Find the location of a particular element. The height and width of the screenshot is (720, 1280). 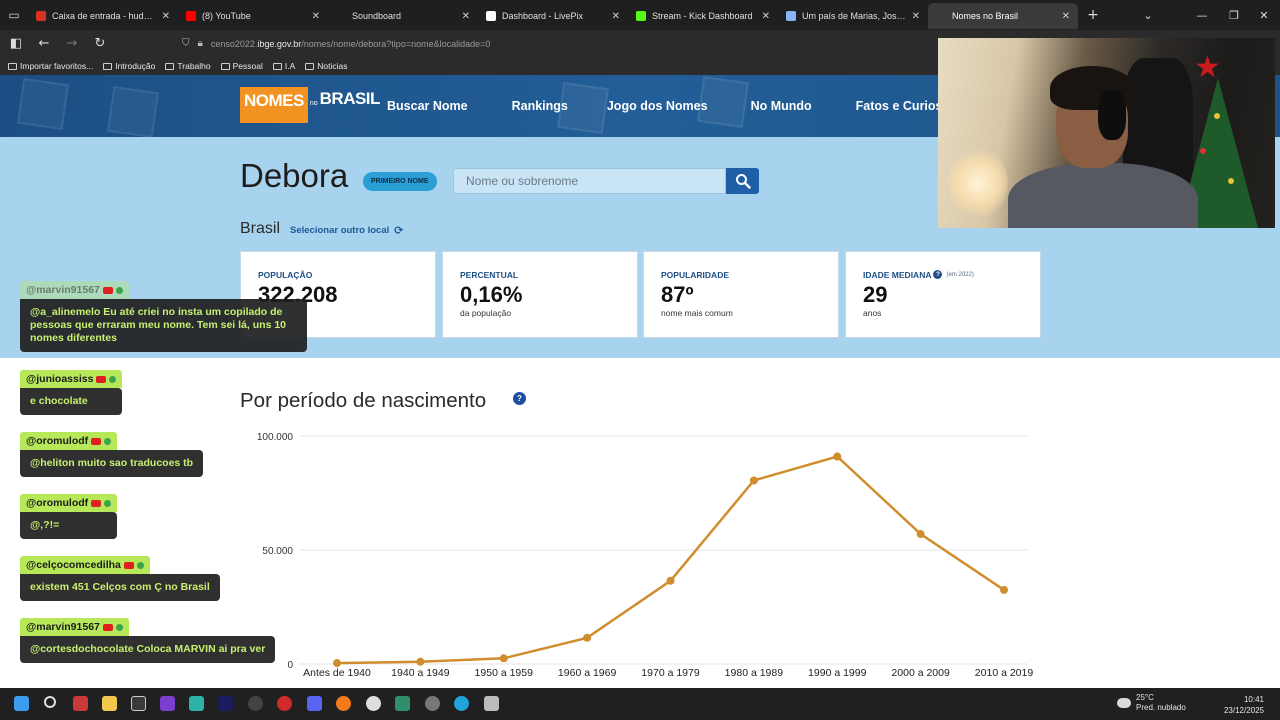

header-decoration is located at coordinates (133, 111).